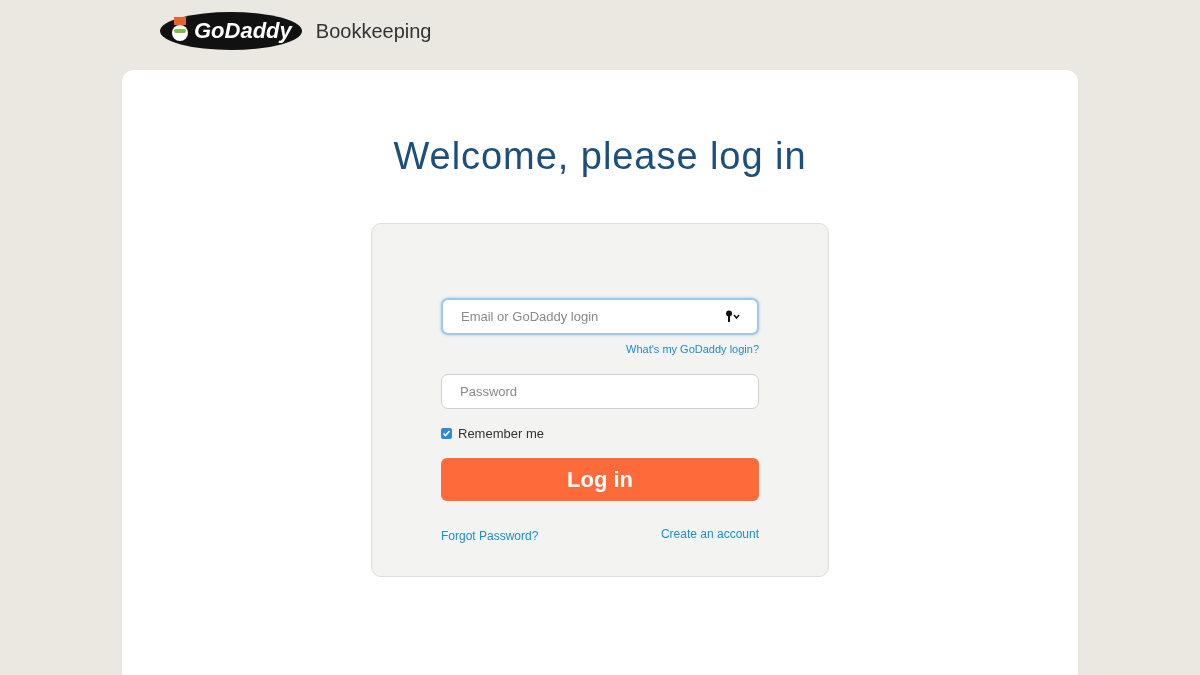  Describe the element at coordinates (446, 433) in the screenshot. I see `checkbox` at that location.